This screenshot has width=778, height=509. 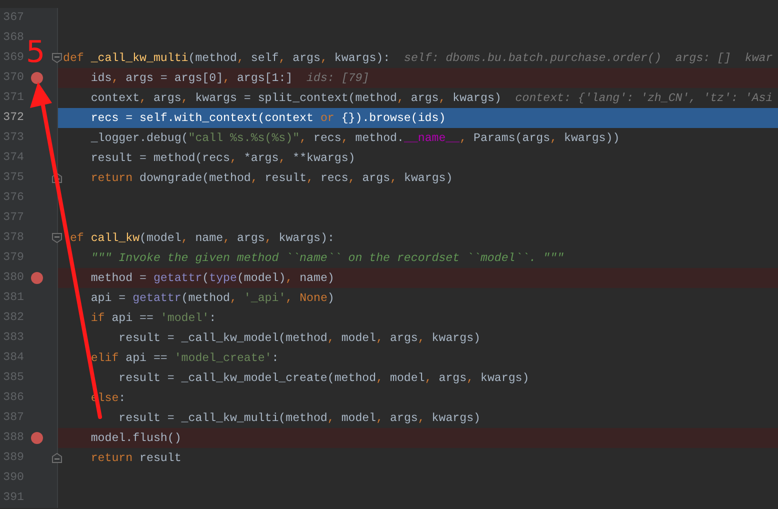 I want to click on line-number: 372, so click(x=13, y=118).